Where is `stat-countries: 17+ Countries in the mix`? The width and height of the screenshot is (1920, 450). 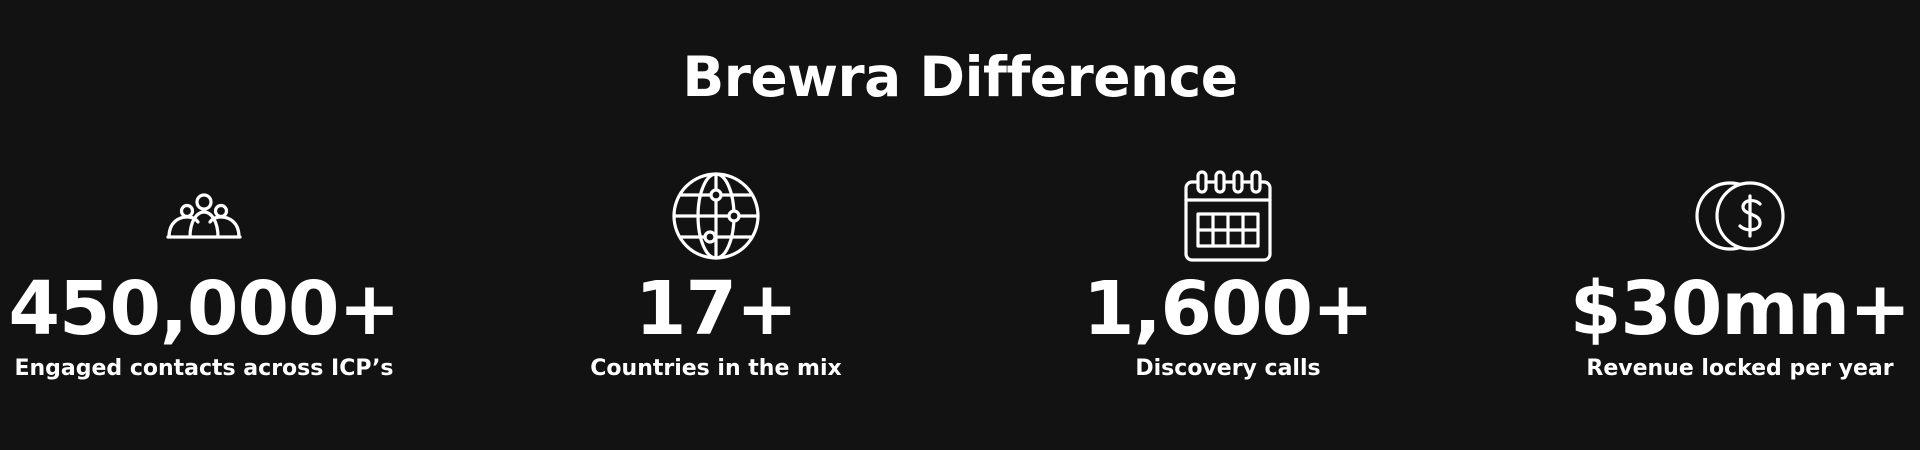
stat-countries: 17+ Countries in the mix is located at coordinates (716, 296).